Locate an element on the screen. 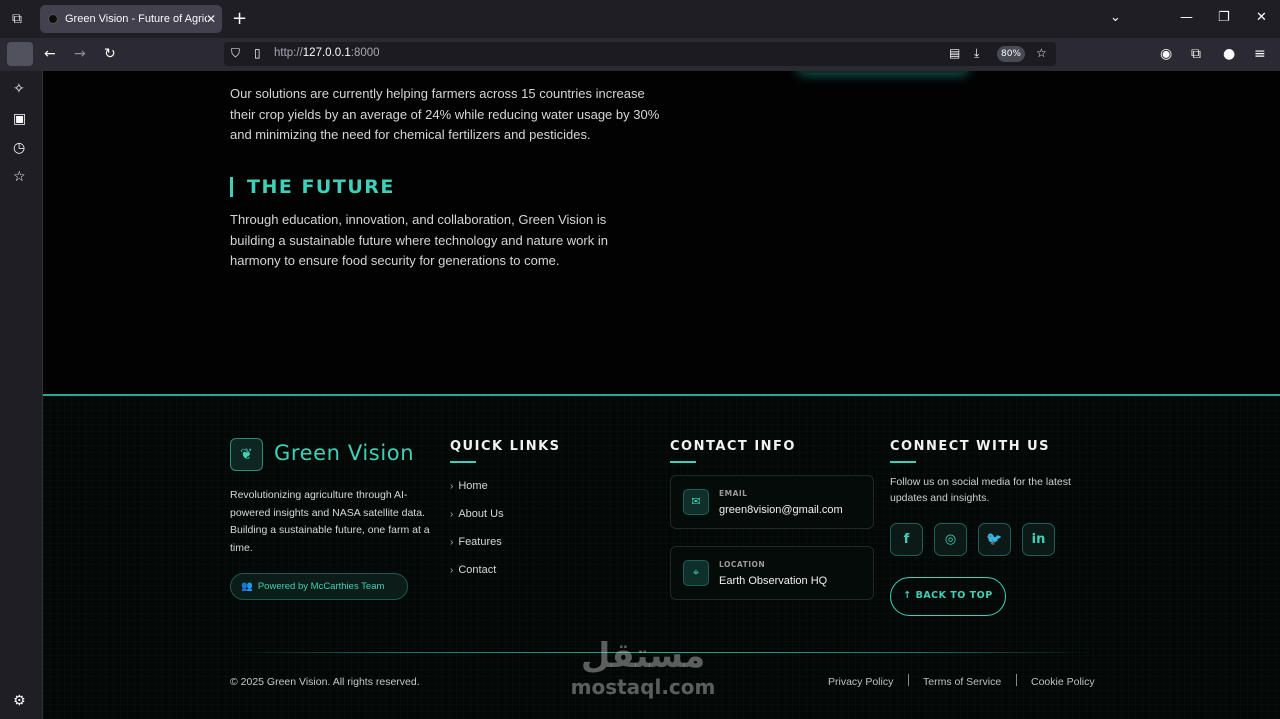 The width and height of the screenshot is (1280, 719). browser-tab: Green Vision - Future of Agricul ✕ is located at coordinates (131, 19).